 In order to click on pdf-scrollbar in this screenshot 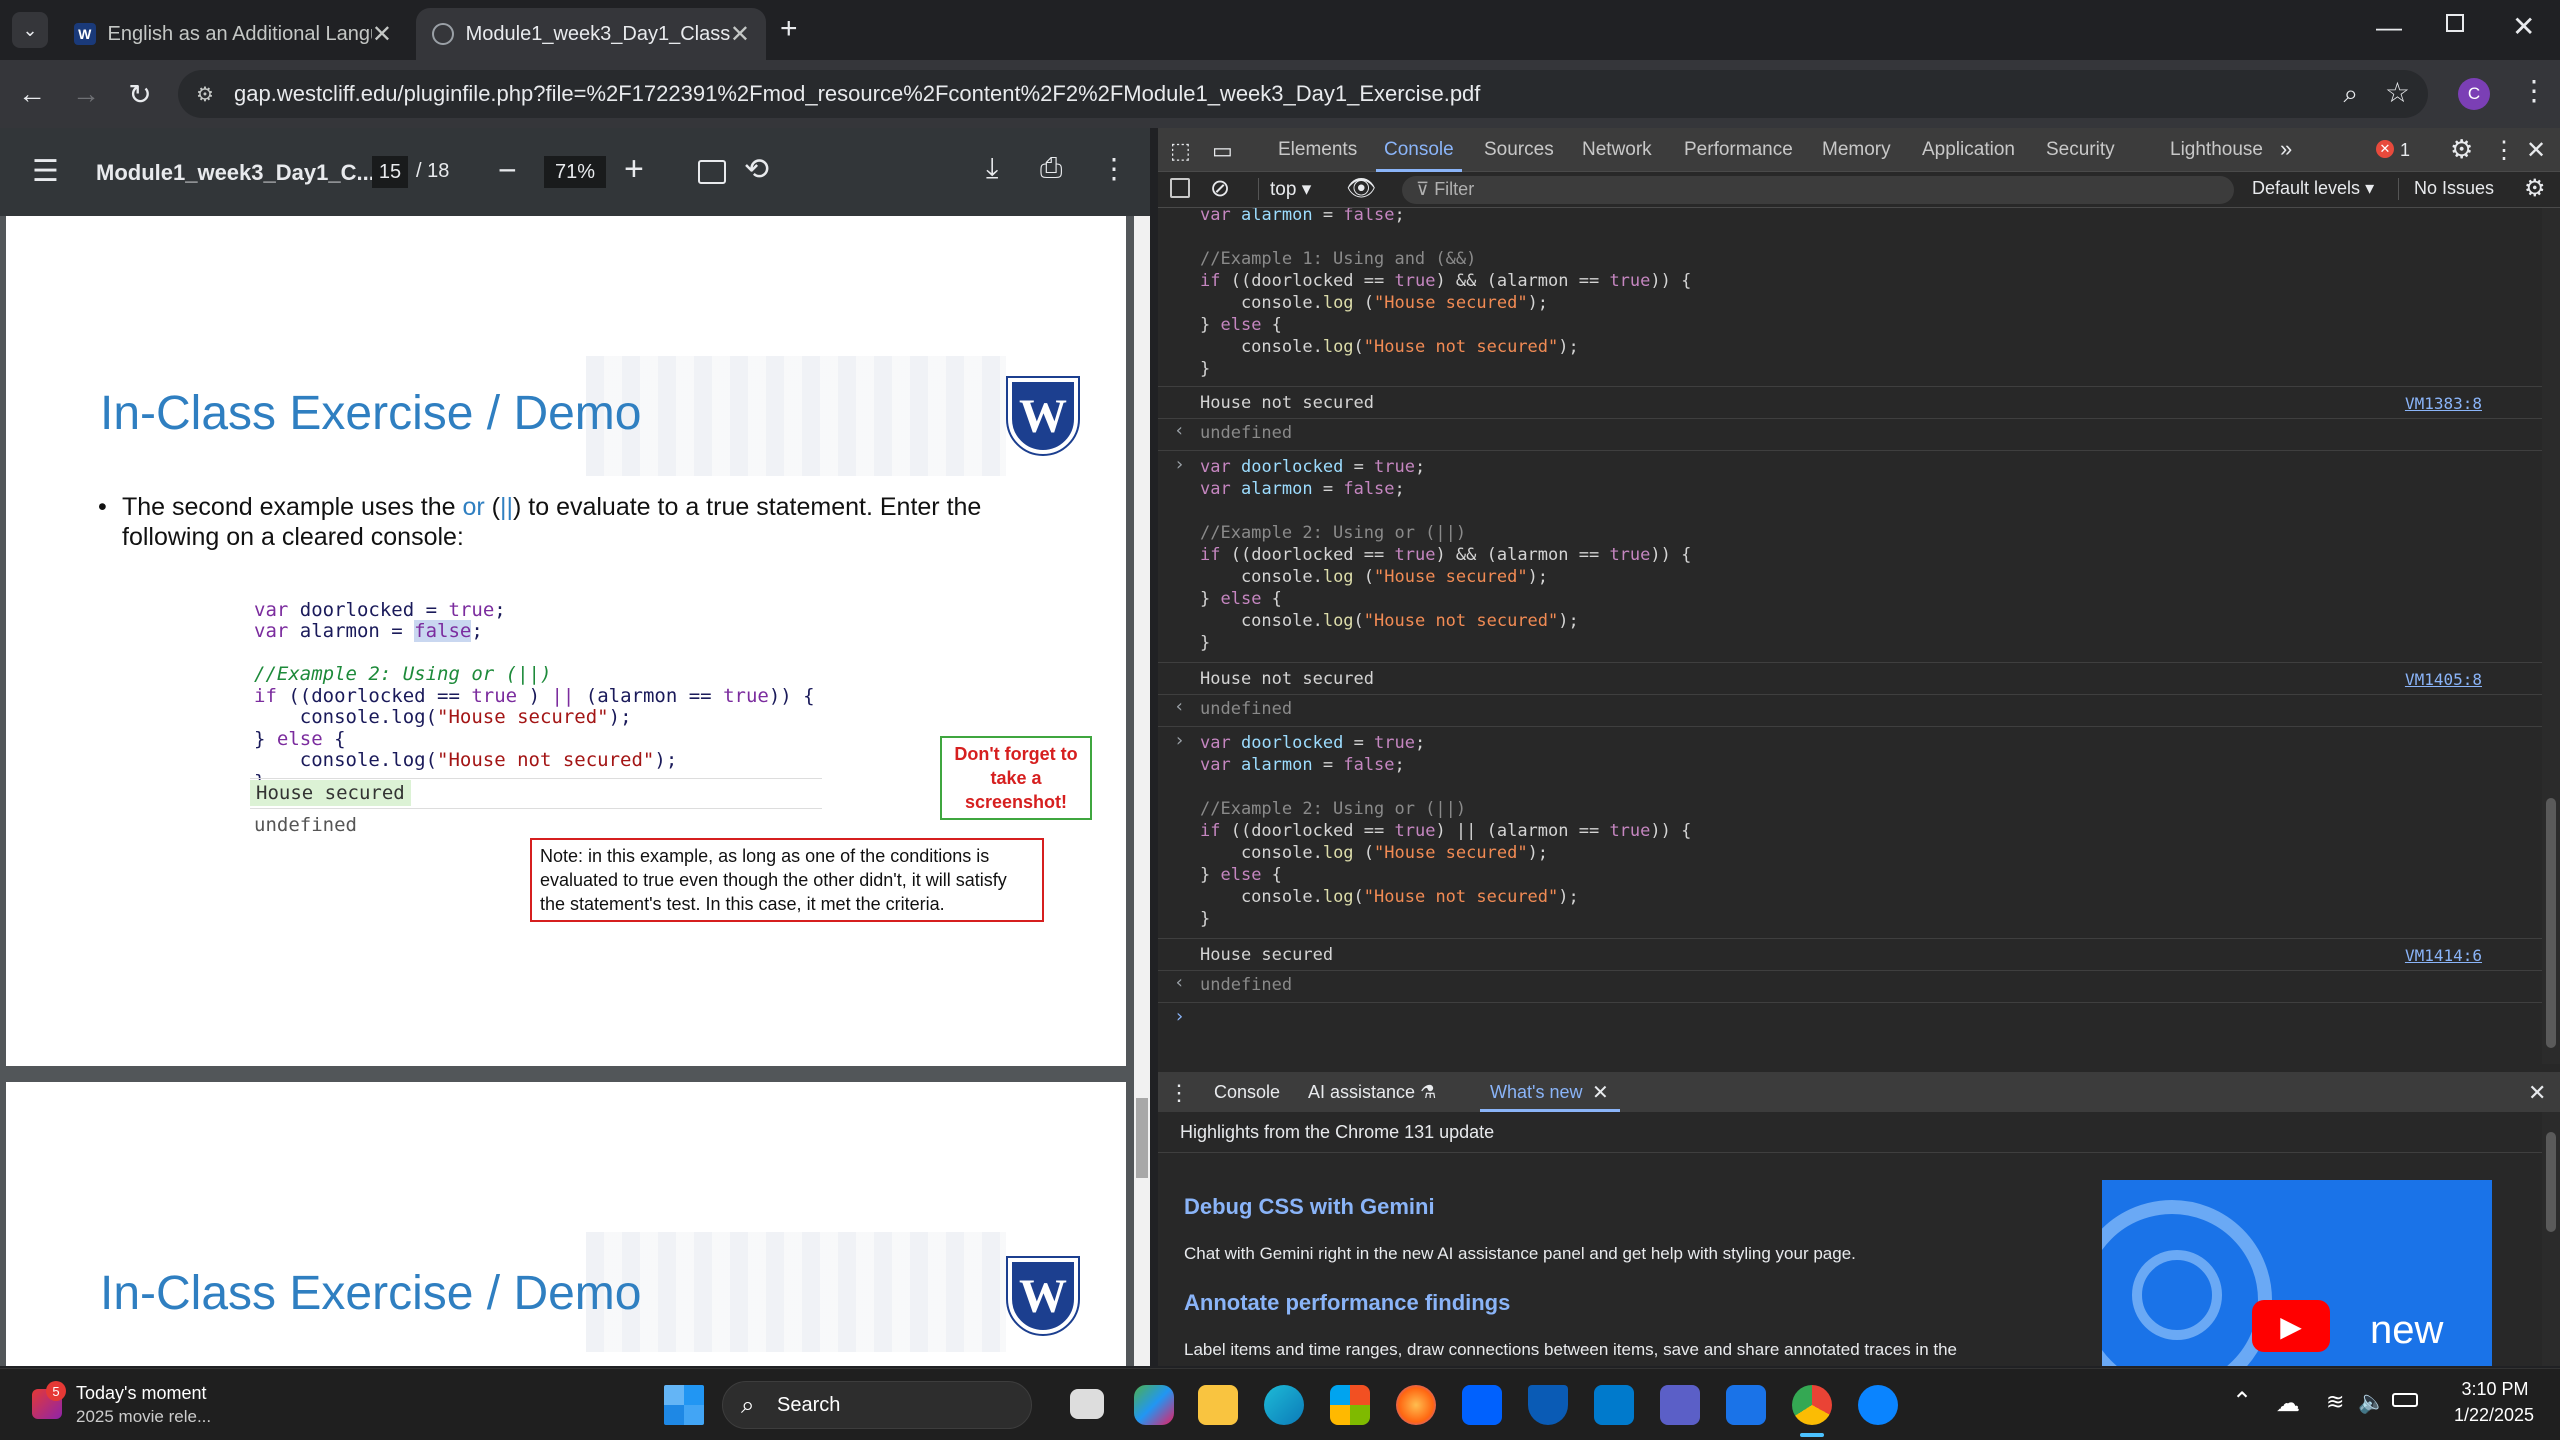, I will do `click(1142, 791)`.